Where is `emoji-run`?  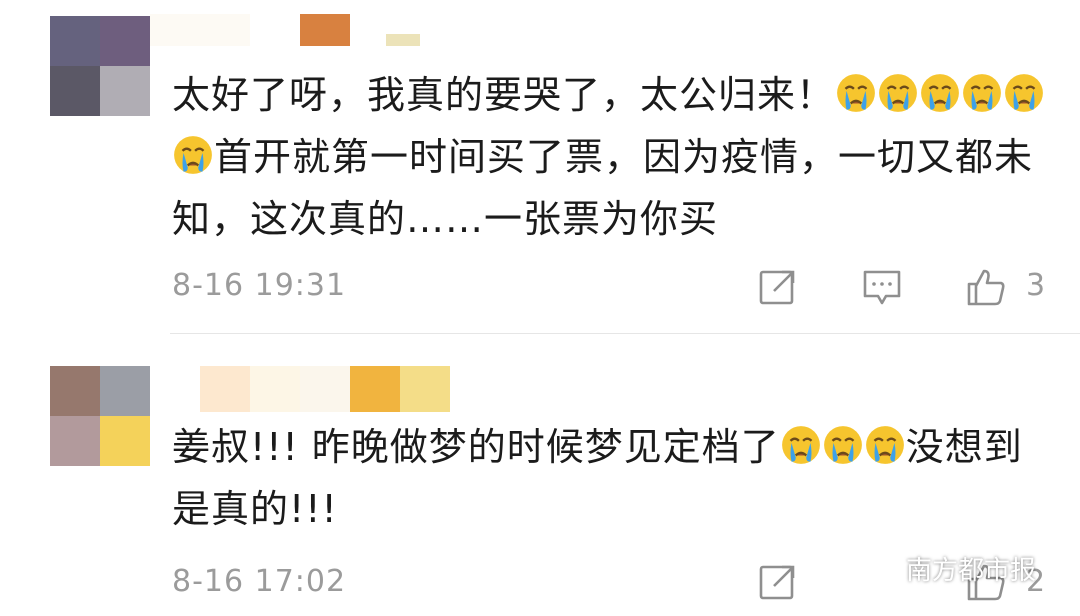 emoji-run is located at coordinates (843, 447).